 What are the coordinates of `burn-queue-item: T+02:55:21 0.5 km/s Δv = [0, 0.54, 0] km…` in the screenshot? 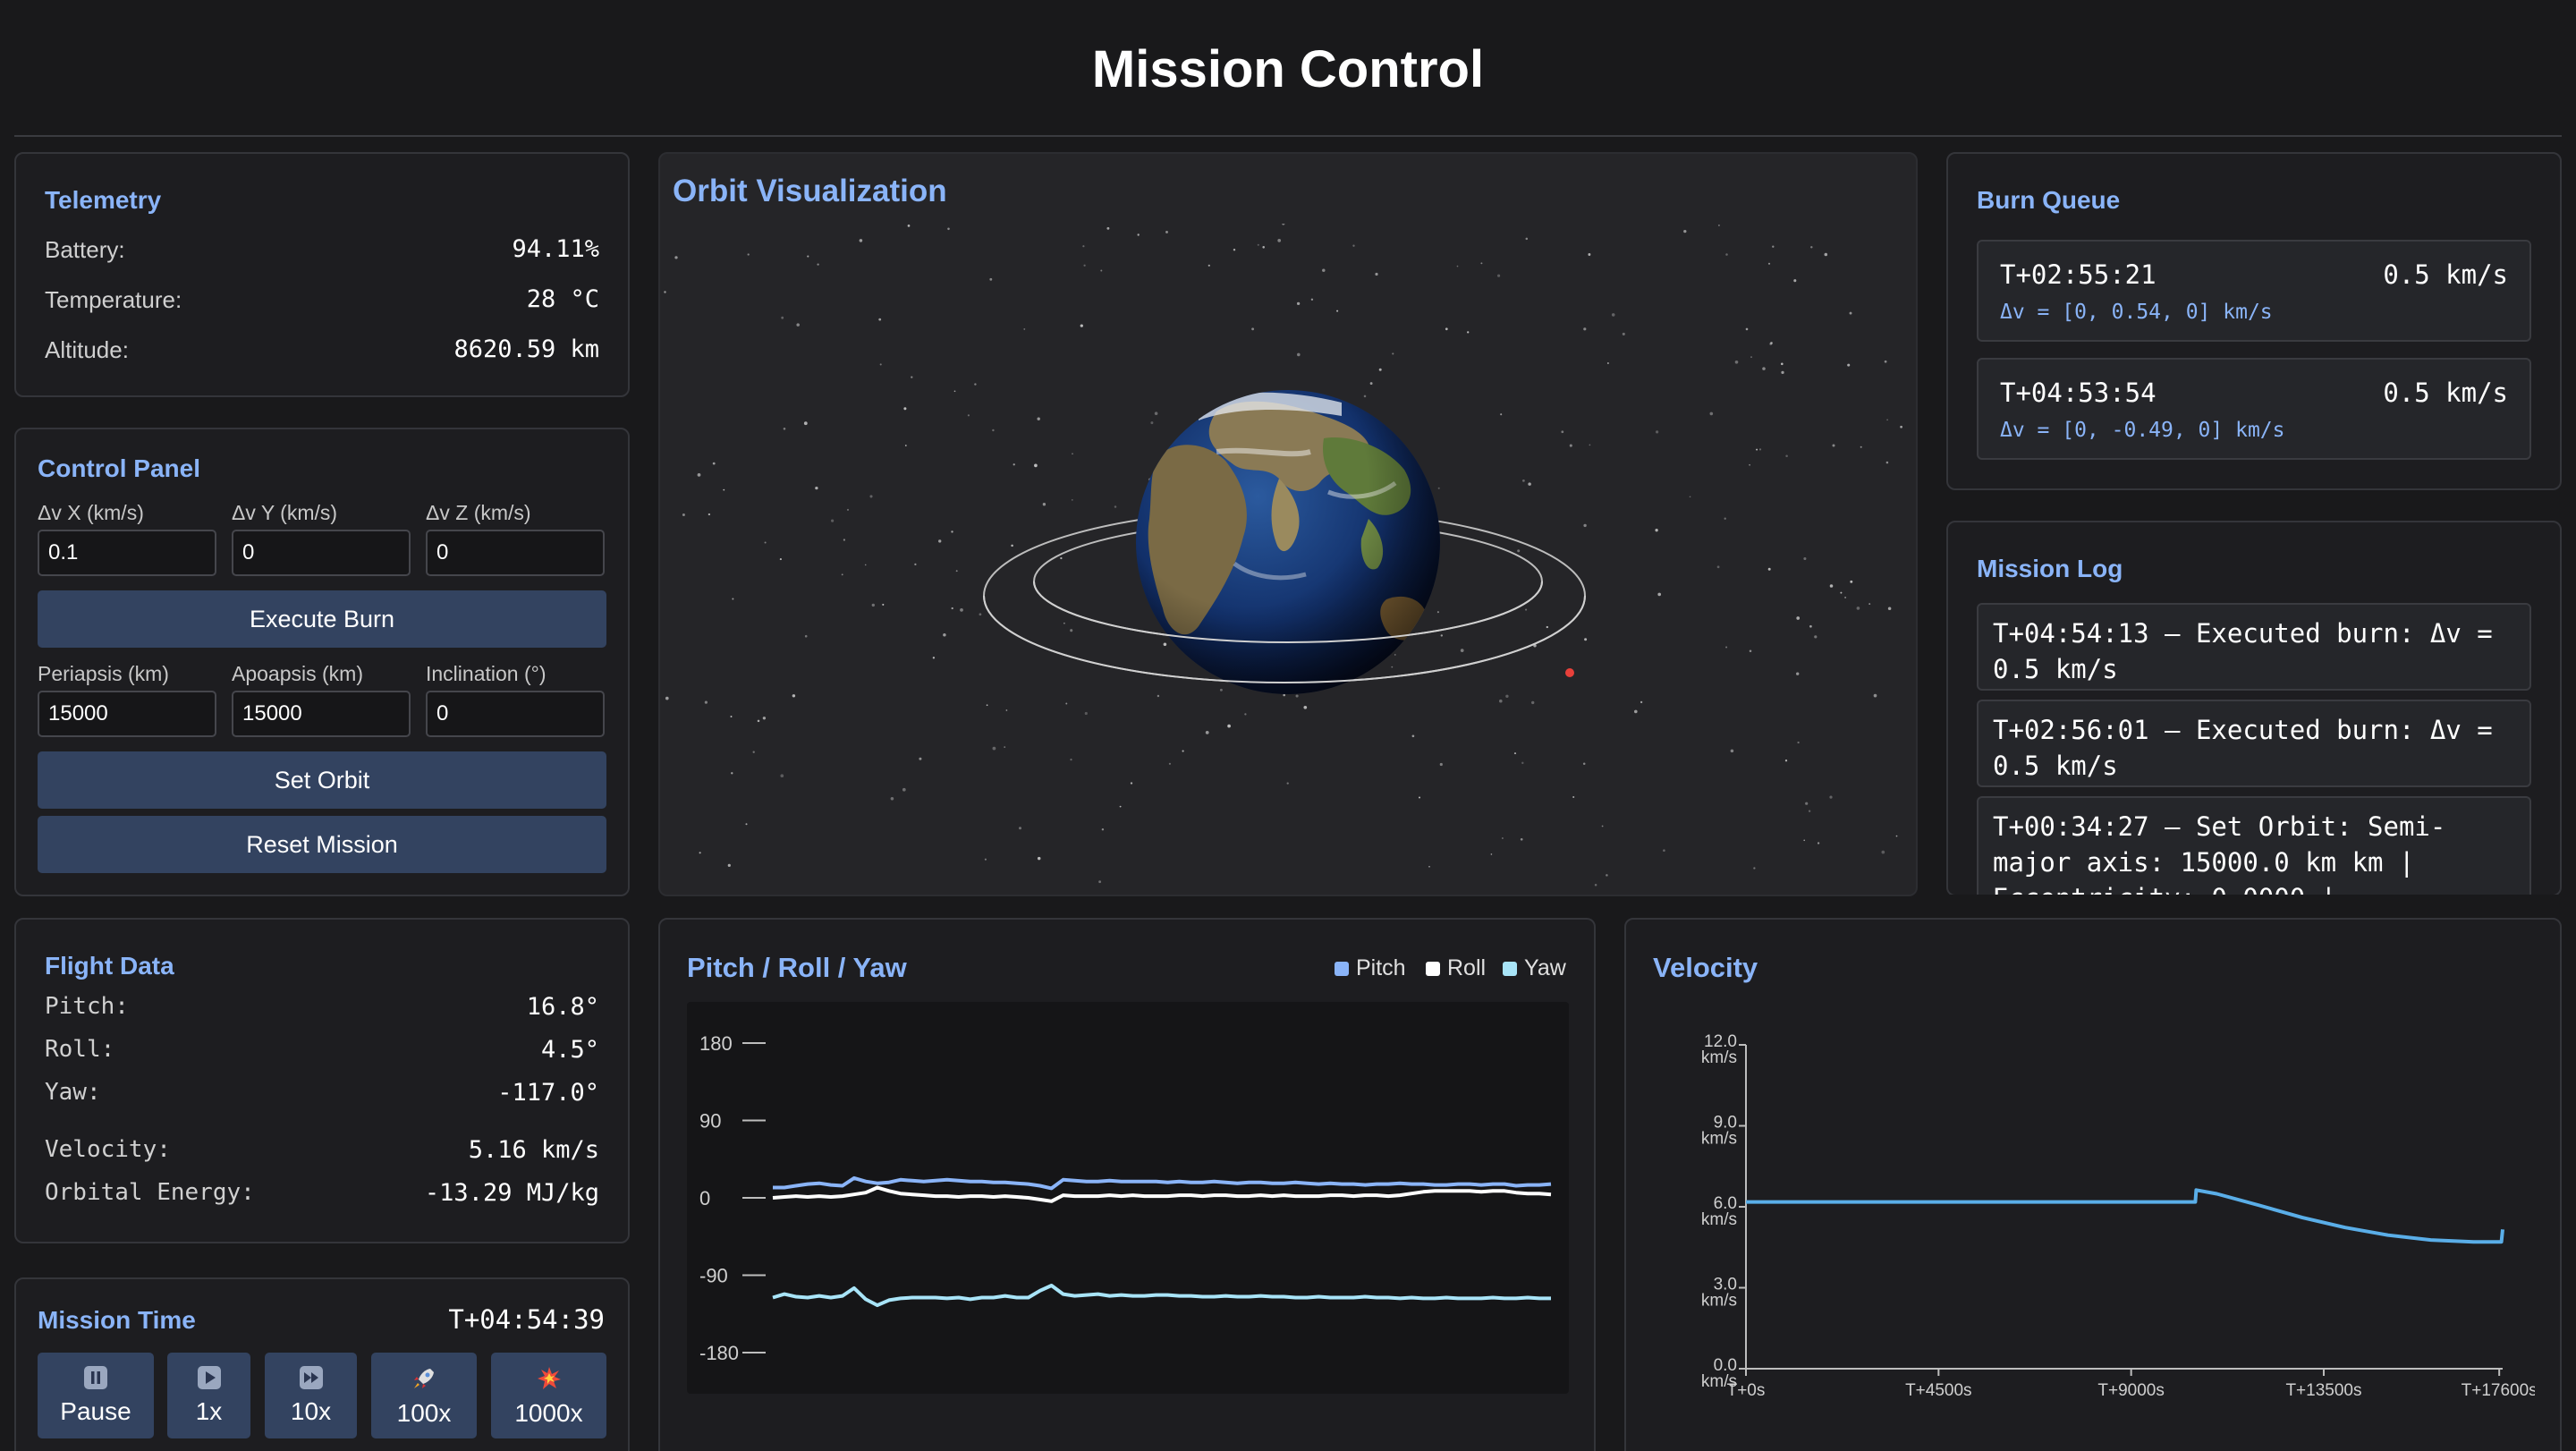 It's located at (2254, 291).